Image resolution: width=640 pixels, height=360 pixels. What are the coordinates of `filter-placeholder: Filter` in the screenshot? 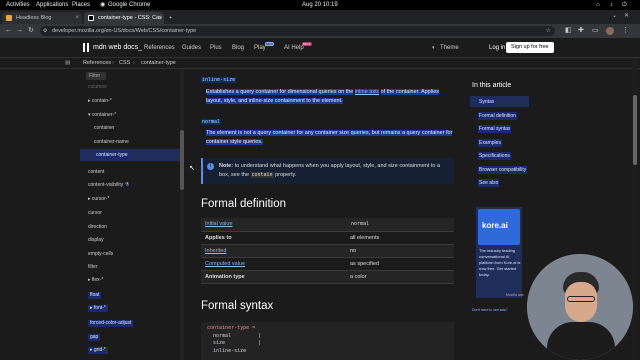 It's located at (95, 76).